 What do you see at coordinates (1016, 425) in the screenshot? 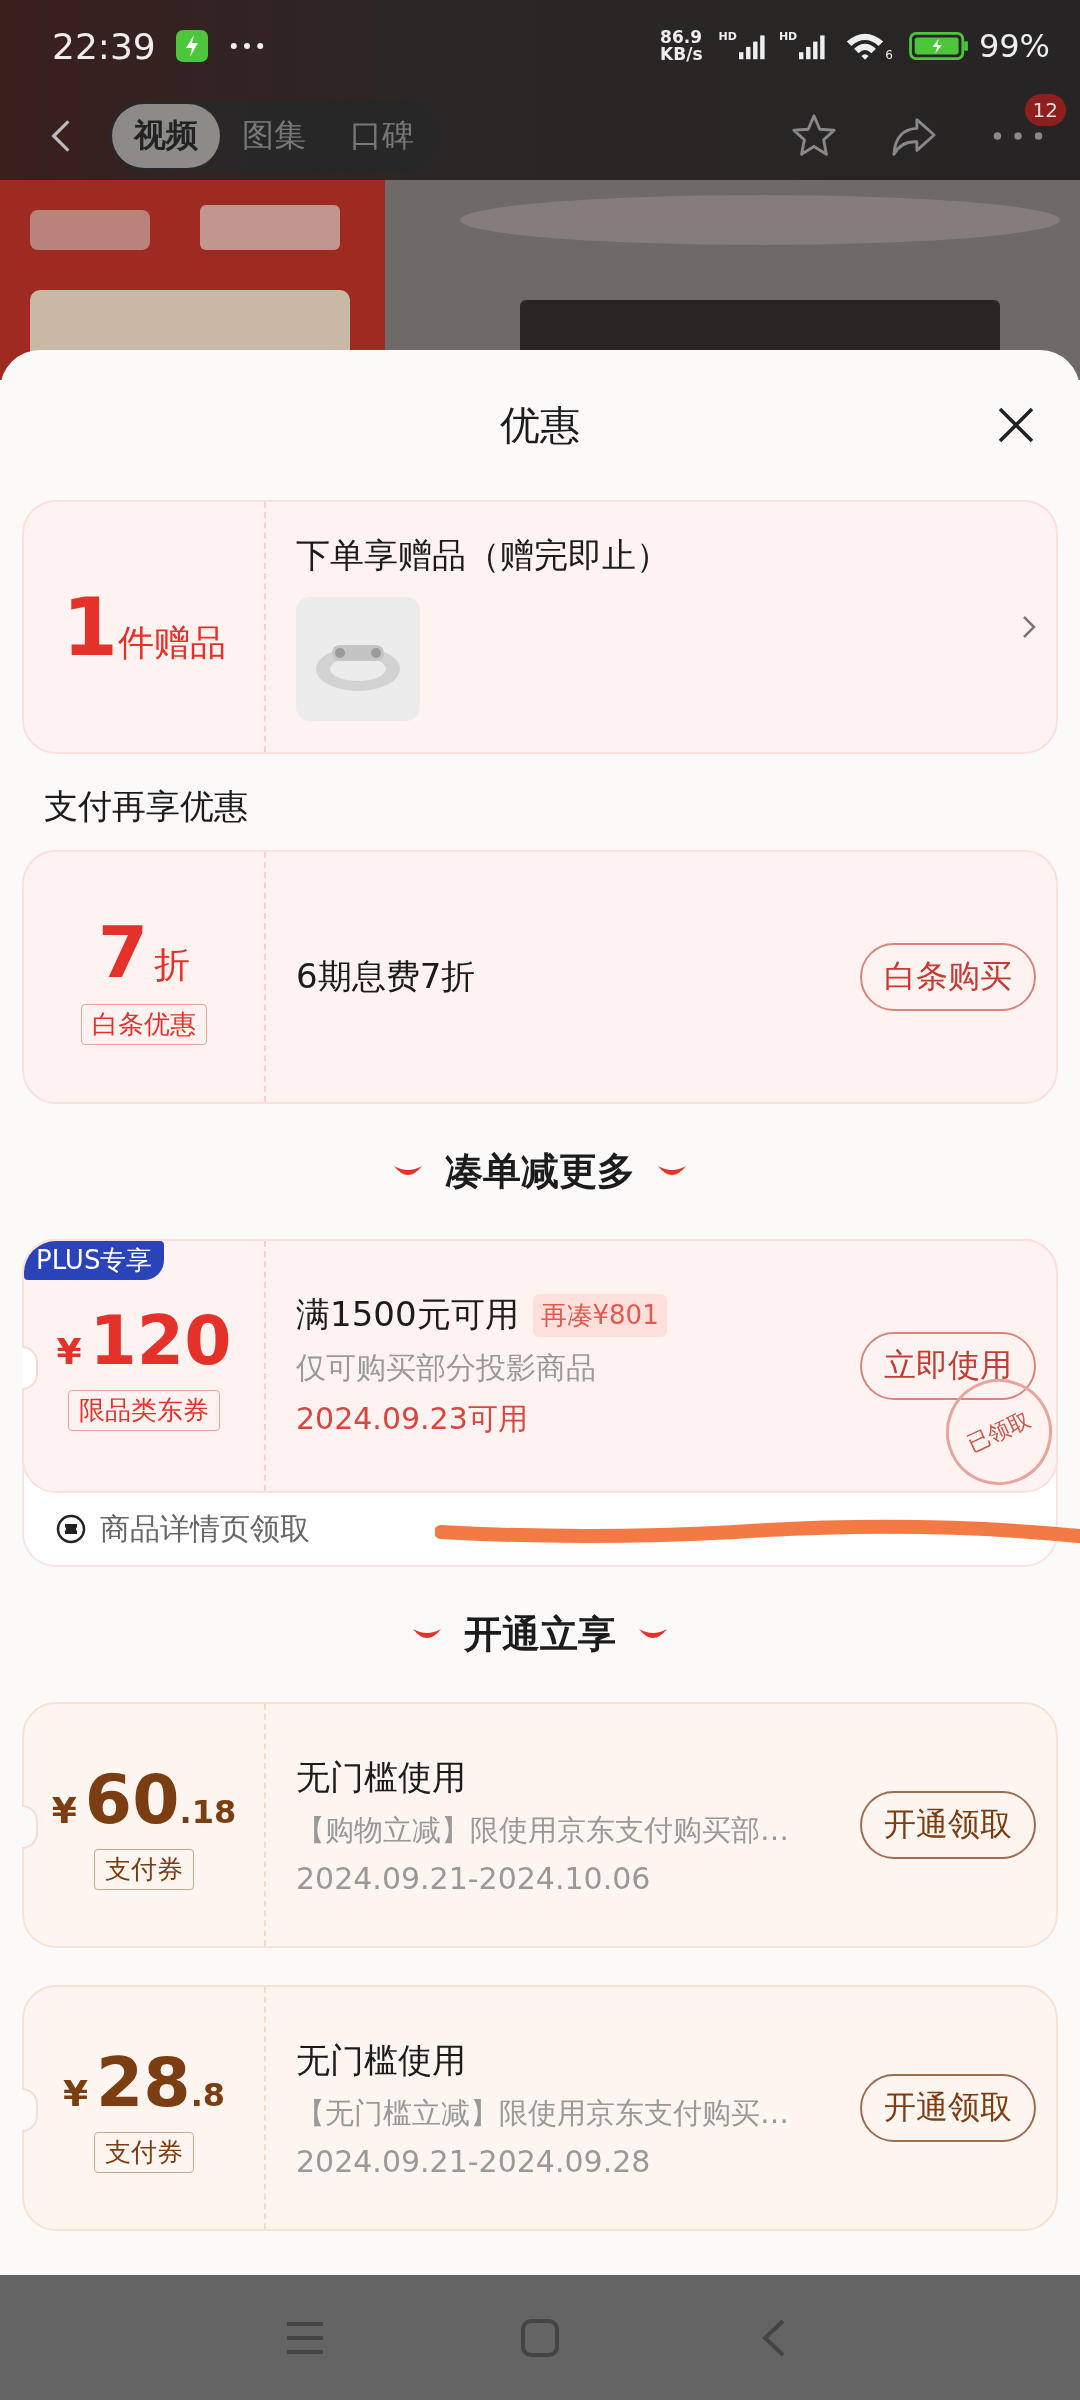
I see `close-icon` at bounding box center [1016, 425].